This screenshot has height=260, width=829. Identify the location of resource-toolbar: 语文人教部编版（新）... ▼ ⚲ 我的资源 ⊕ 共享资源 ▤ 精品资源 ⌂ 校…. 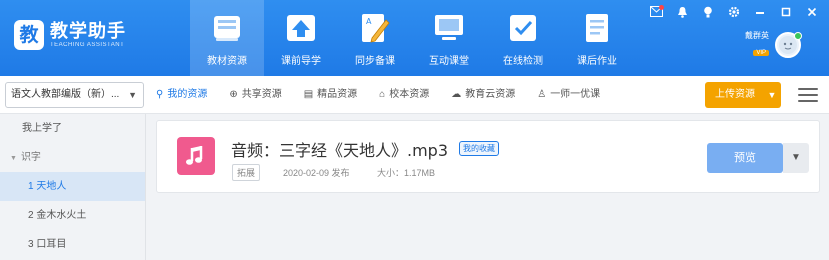
(414, 95).